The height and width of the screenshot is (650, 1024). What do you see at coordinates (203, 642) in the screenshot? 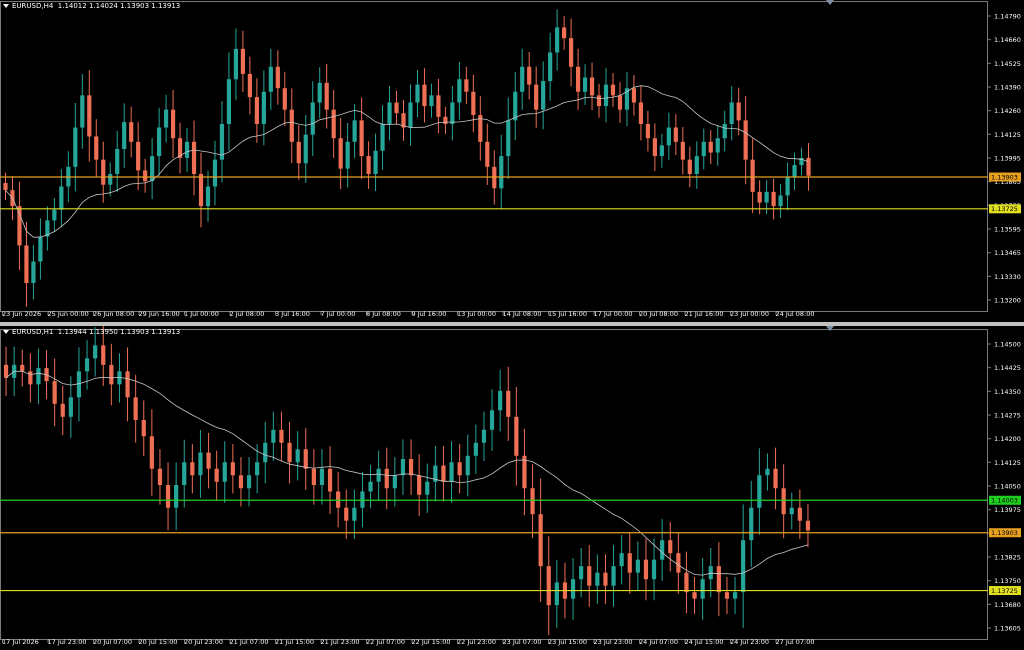
I see `time-tick-label: 20 Jul 23:00` at bounding box center [203, 642].